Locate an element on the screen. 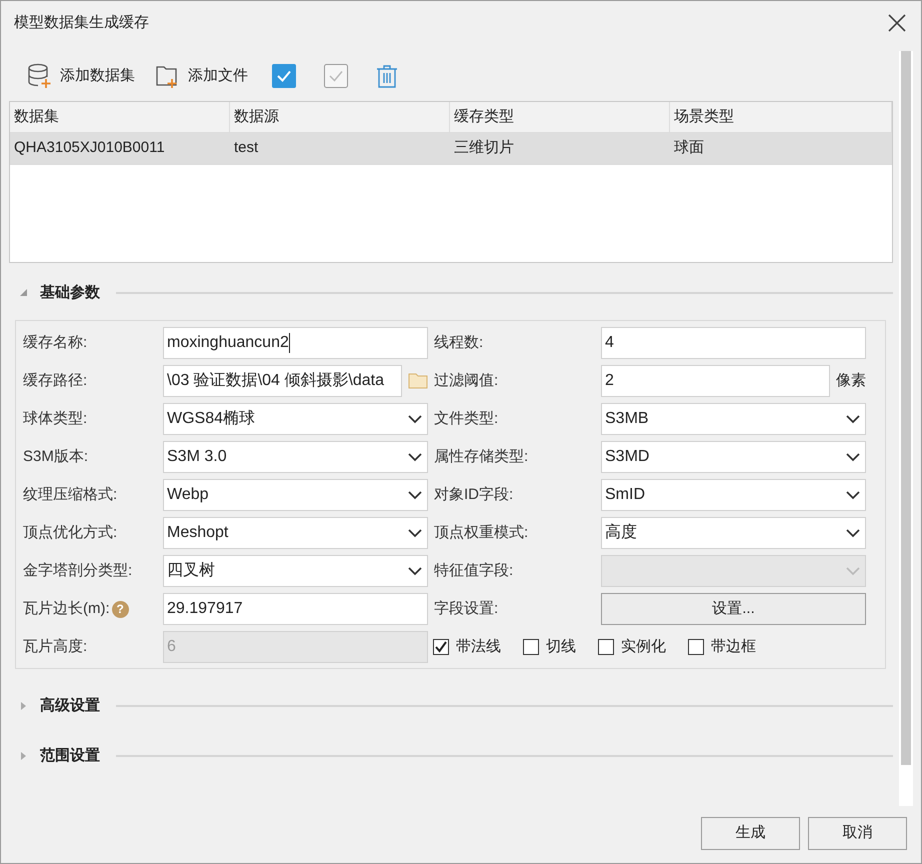 This screenshot has height=864, width=922. trash-icon is located at coordinates (387, 76).